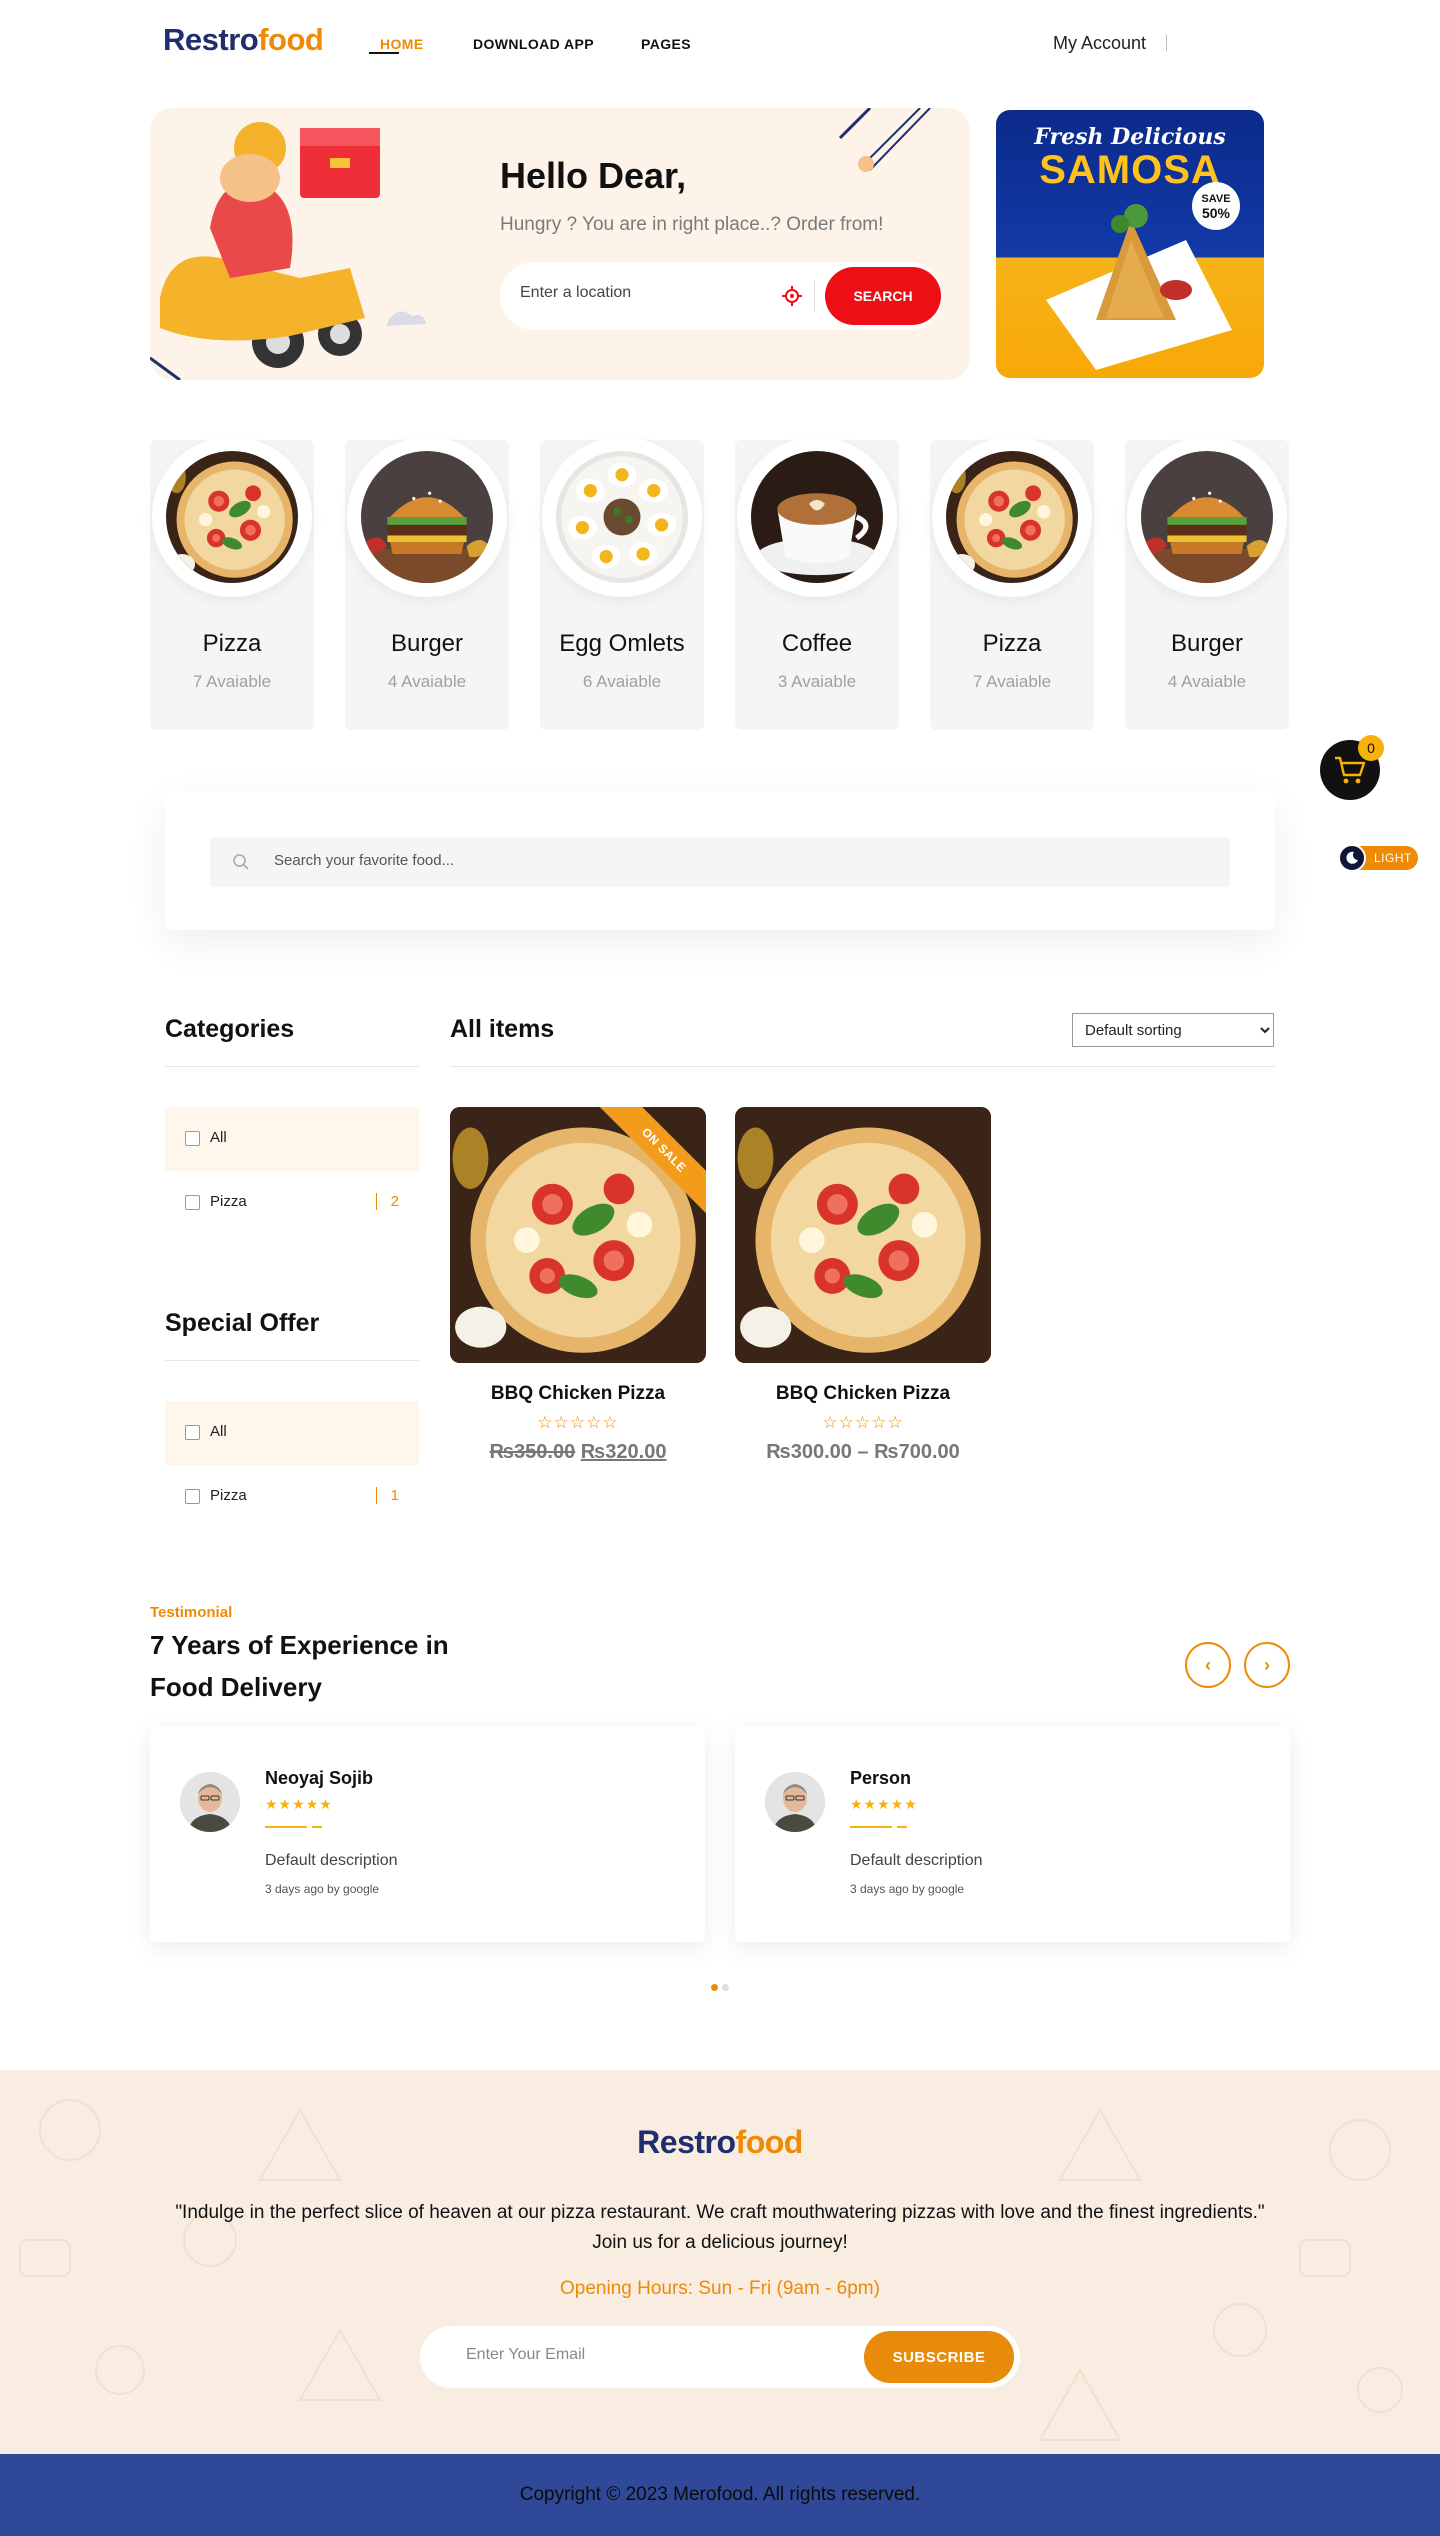  Describe the element at coordinates (720, 2288) in the screenshot. I see `opening-hours: Opening Hours: Sun - Fri (9am - 6pm)` at that location.